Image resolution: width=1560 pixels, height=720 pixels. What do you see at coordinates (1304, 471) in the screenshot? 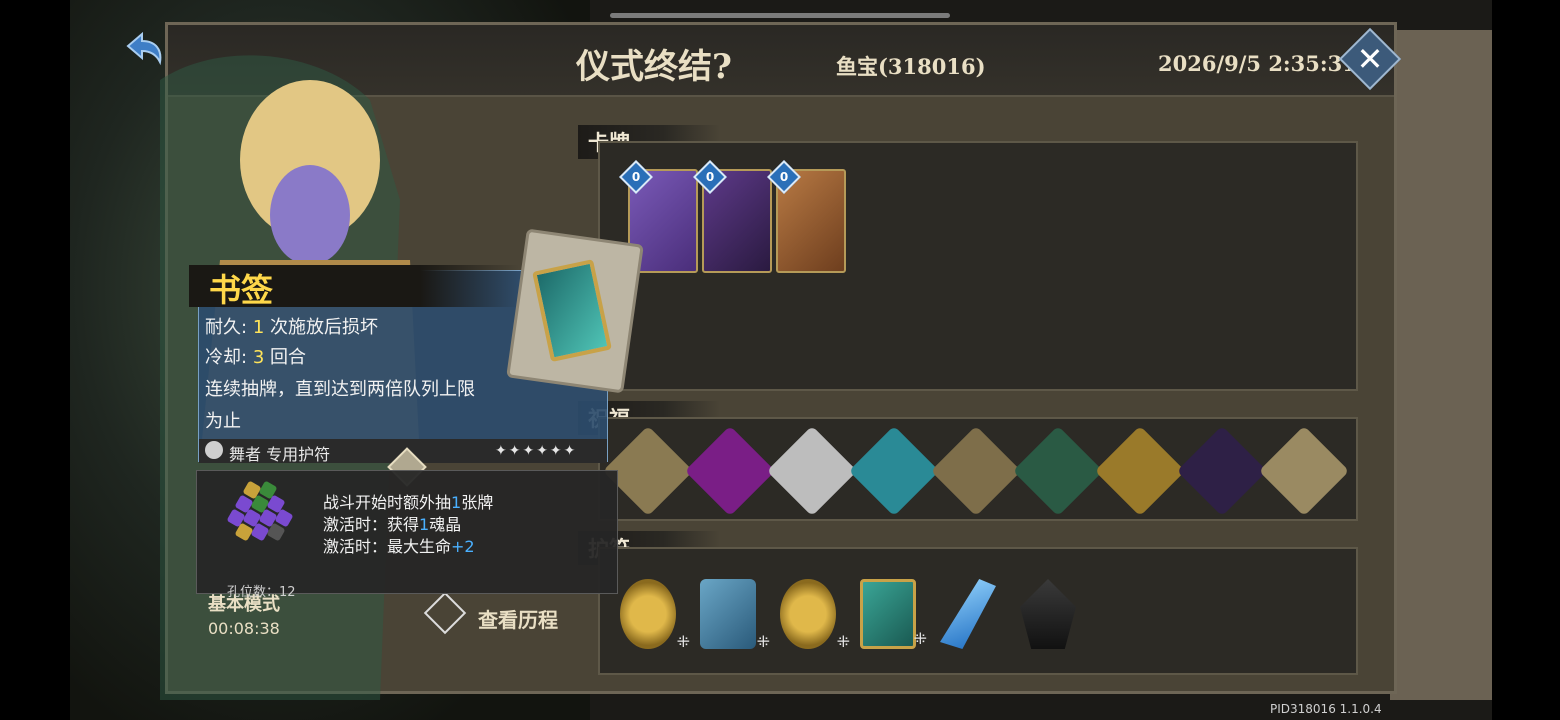
I see `blond-hero-portrait-icon` at bounding box center [1304, 471].